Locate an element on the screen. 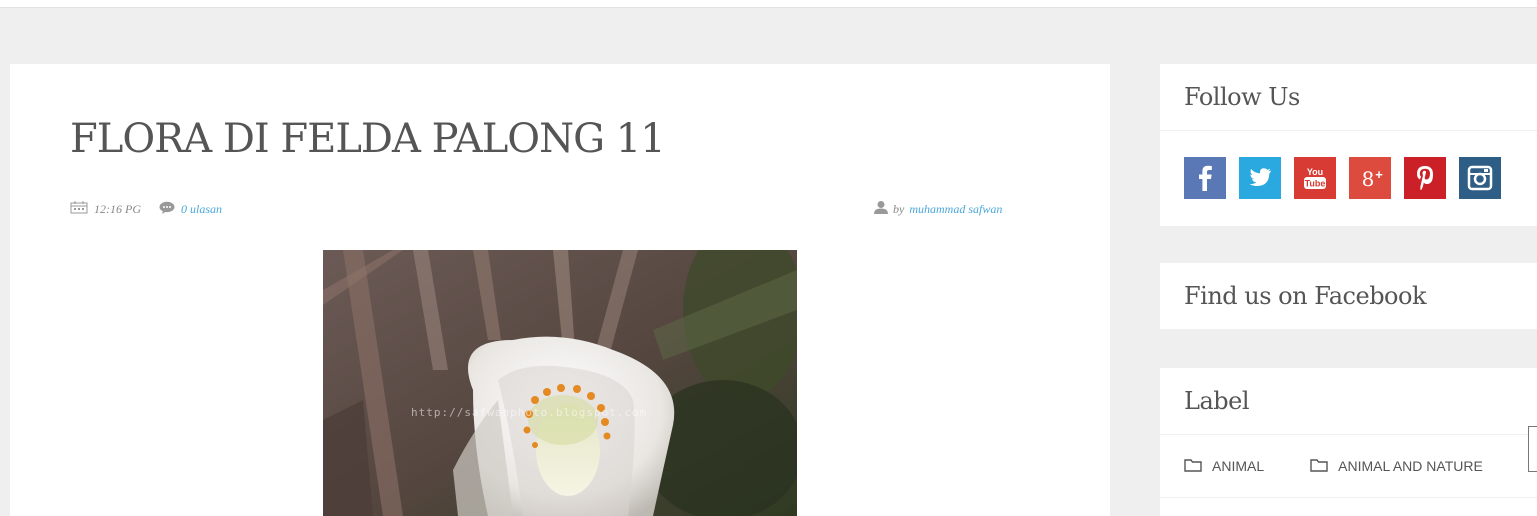  label-text: ANIMAL is located at coordinates (1238, 466).